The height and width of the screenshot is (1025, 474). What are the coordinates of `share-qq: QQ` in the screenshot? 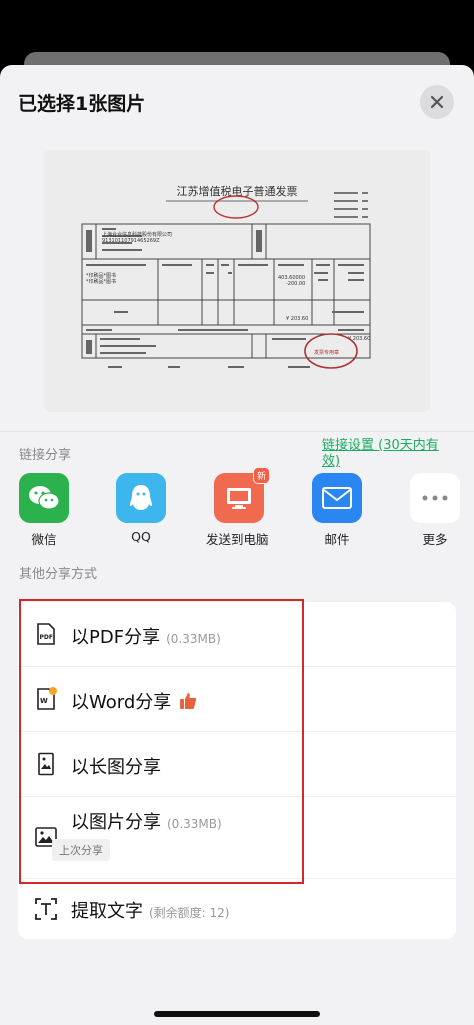 It's located at (141, 508).